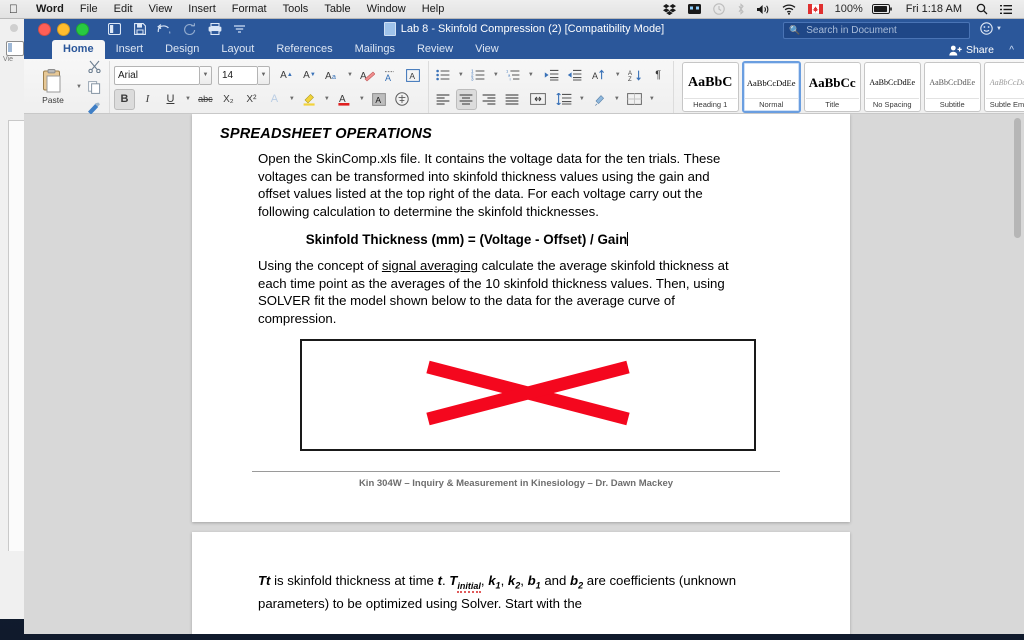  I want to click on paste-button: Paste, so click(53, 87).